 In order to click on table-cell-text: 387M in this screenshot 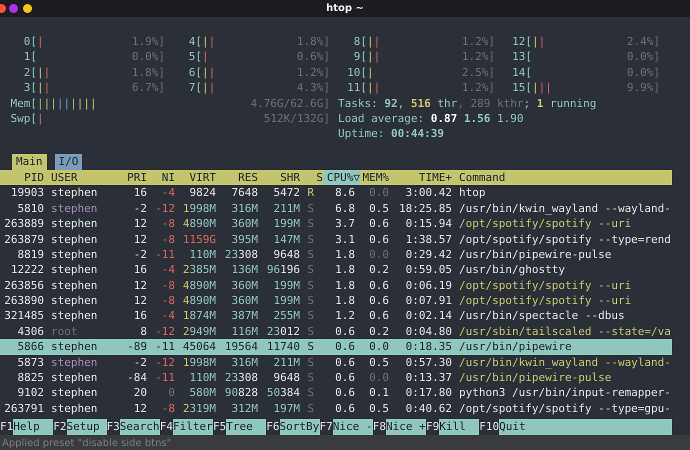, I will do `click(244, 316)`.